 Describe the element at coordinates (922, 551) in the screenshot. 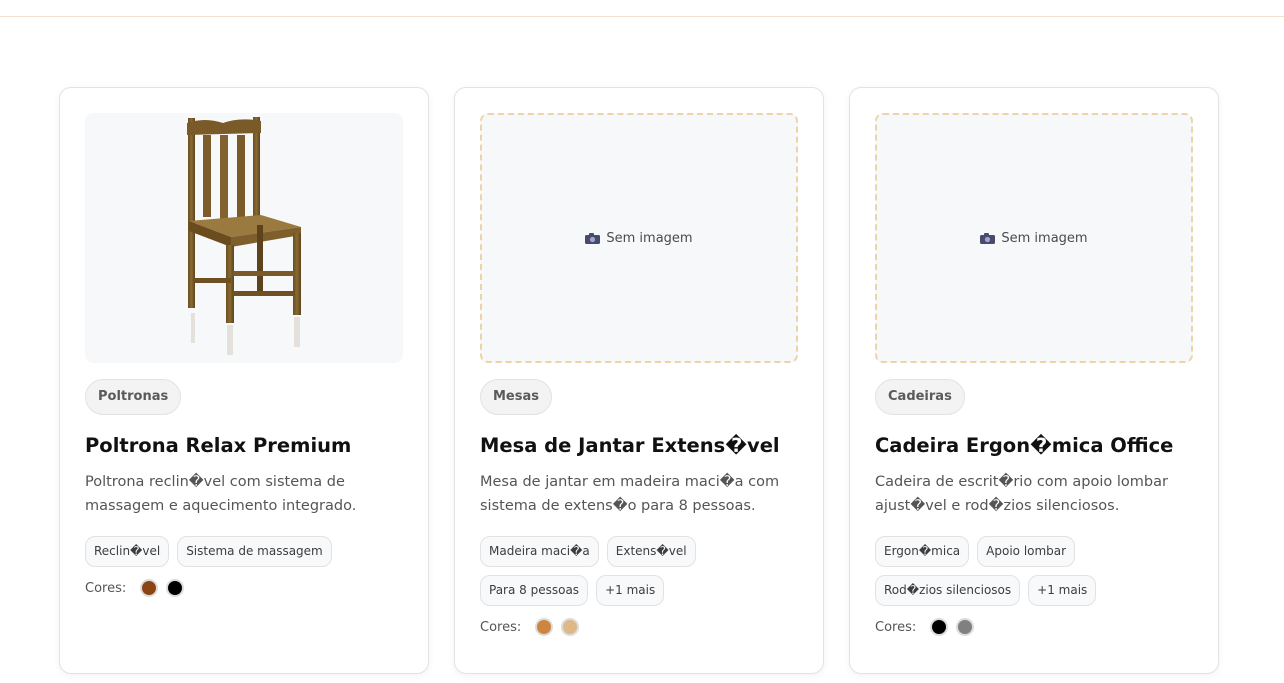

I see `feature-tag: Ergon�mica` at that location.